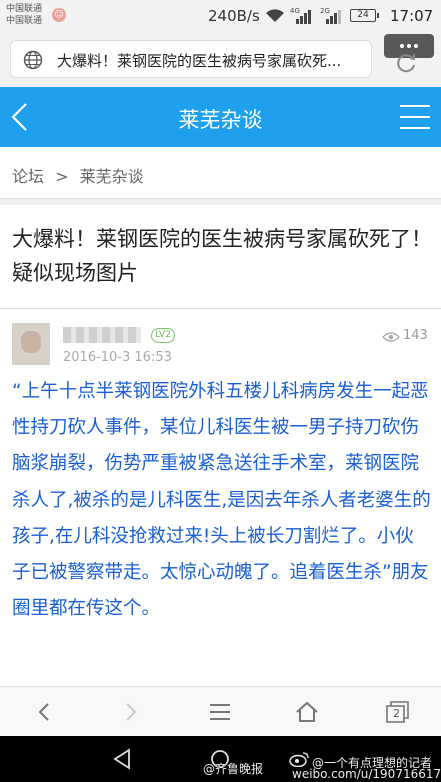 This screenshot has width=441, height=782. I want to click on title-divider, so click(220, 308).